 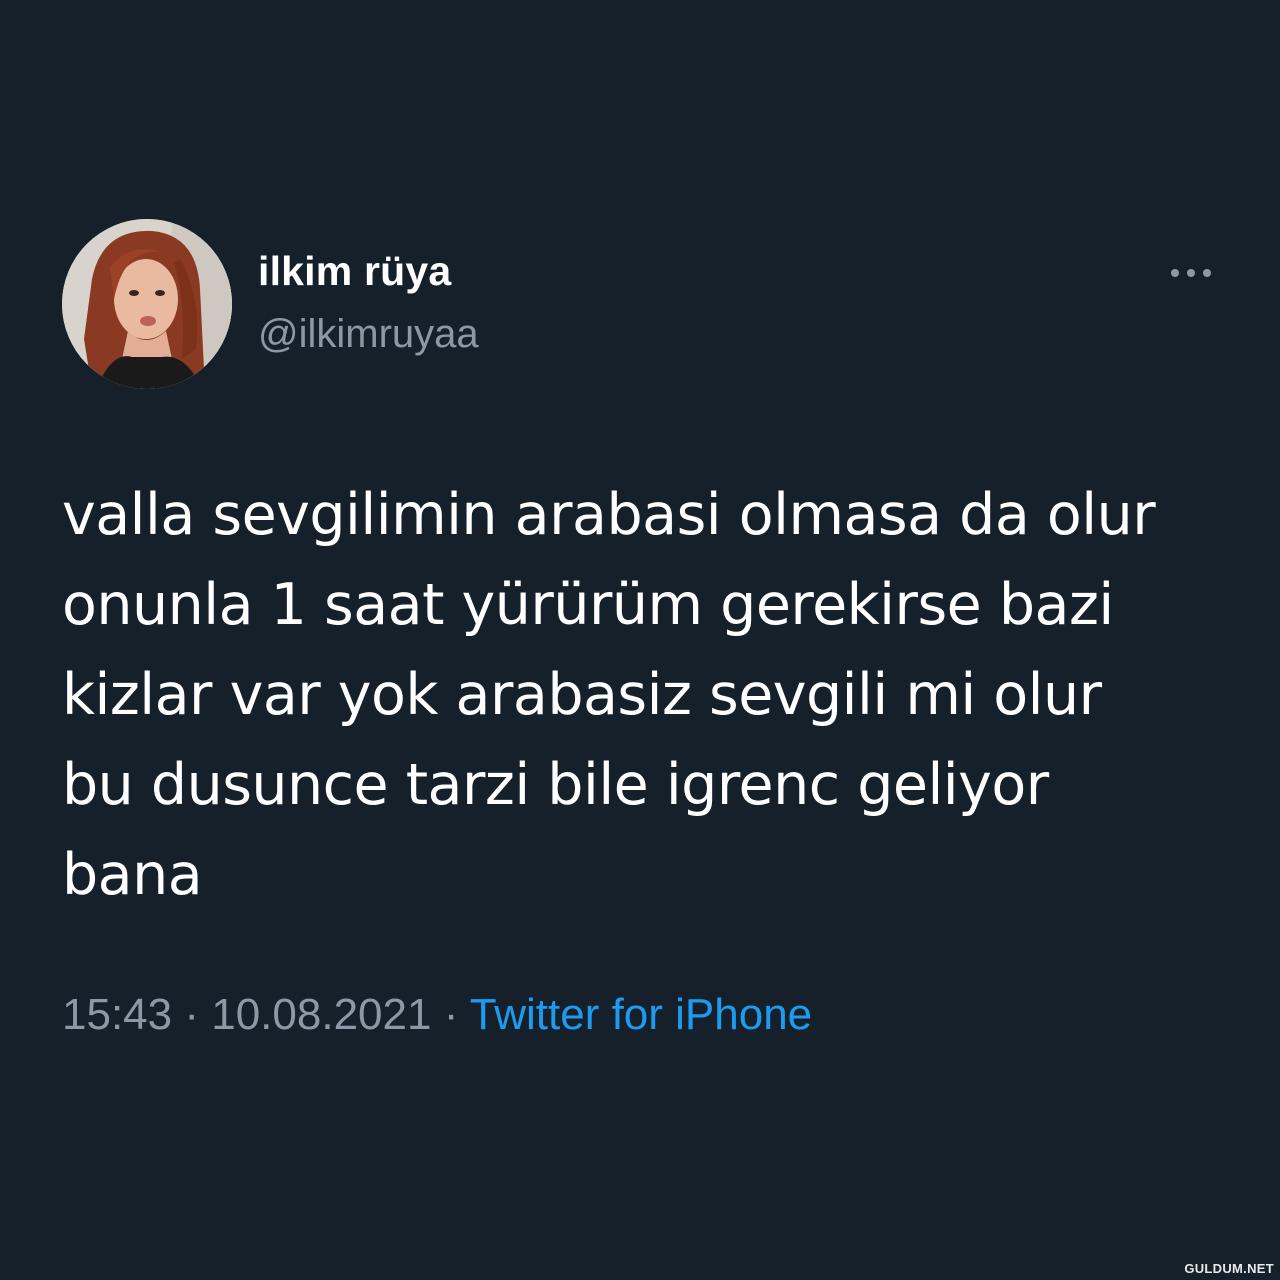 I want to click on tweet-date: 10.08.2021, so click(x=321, y=1014).